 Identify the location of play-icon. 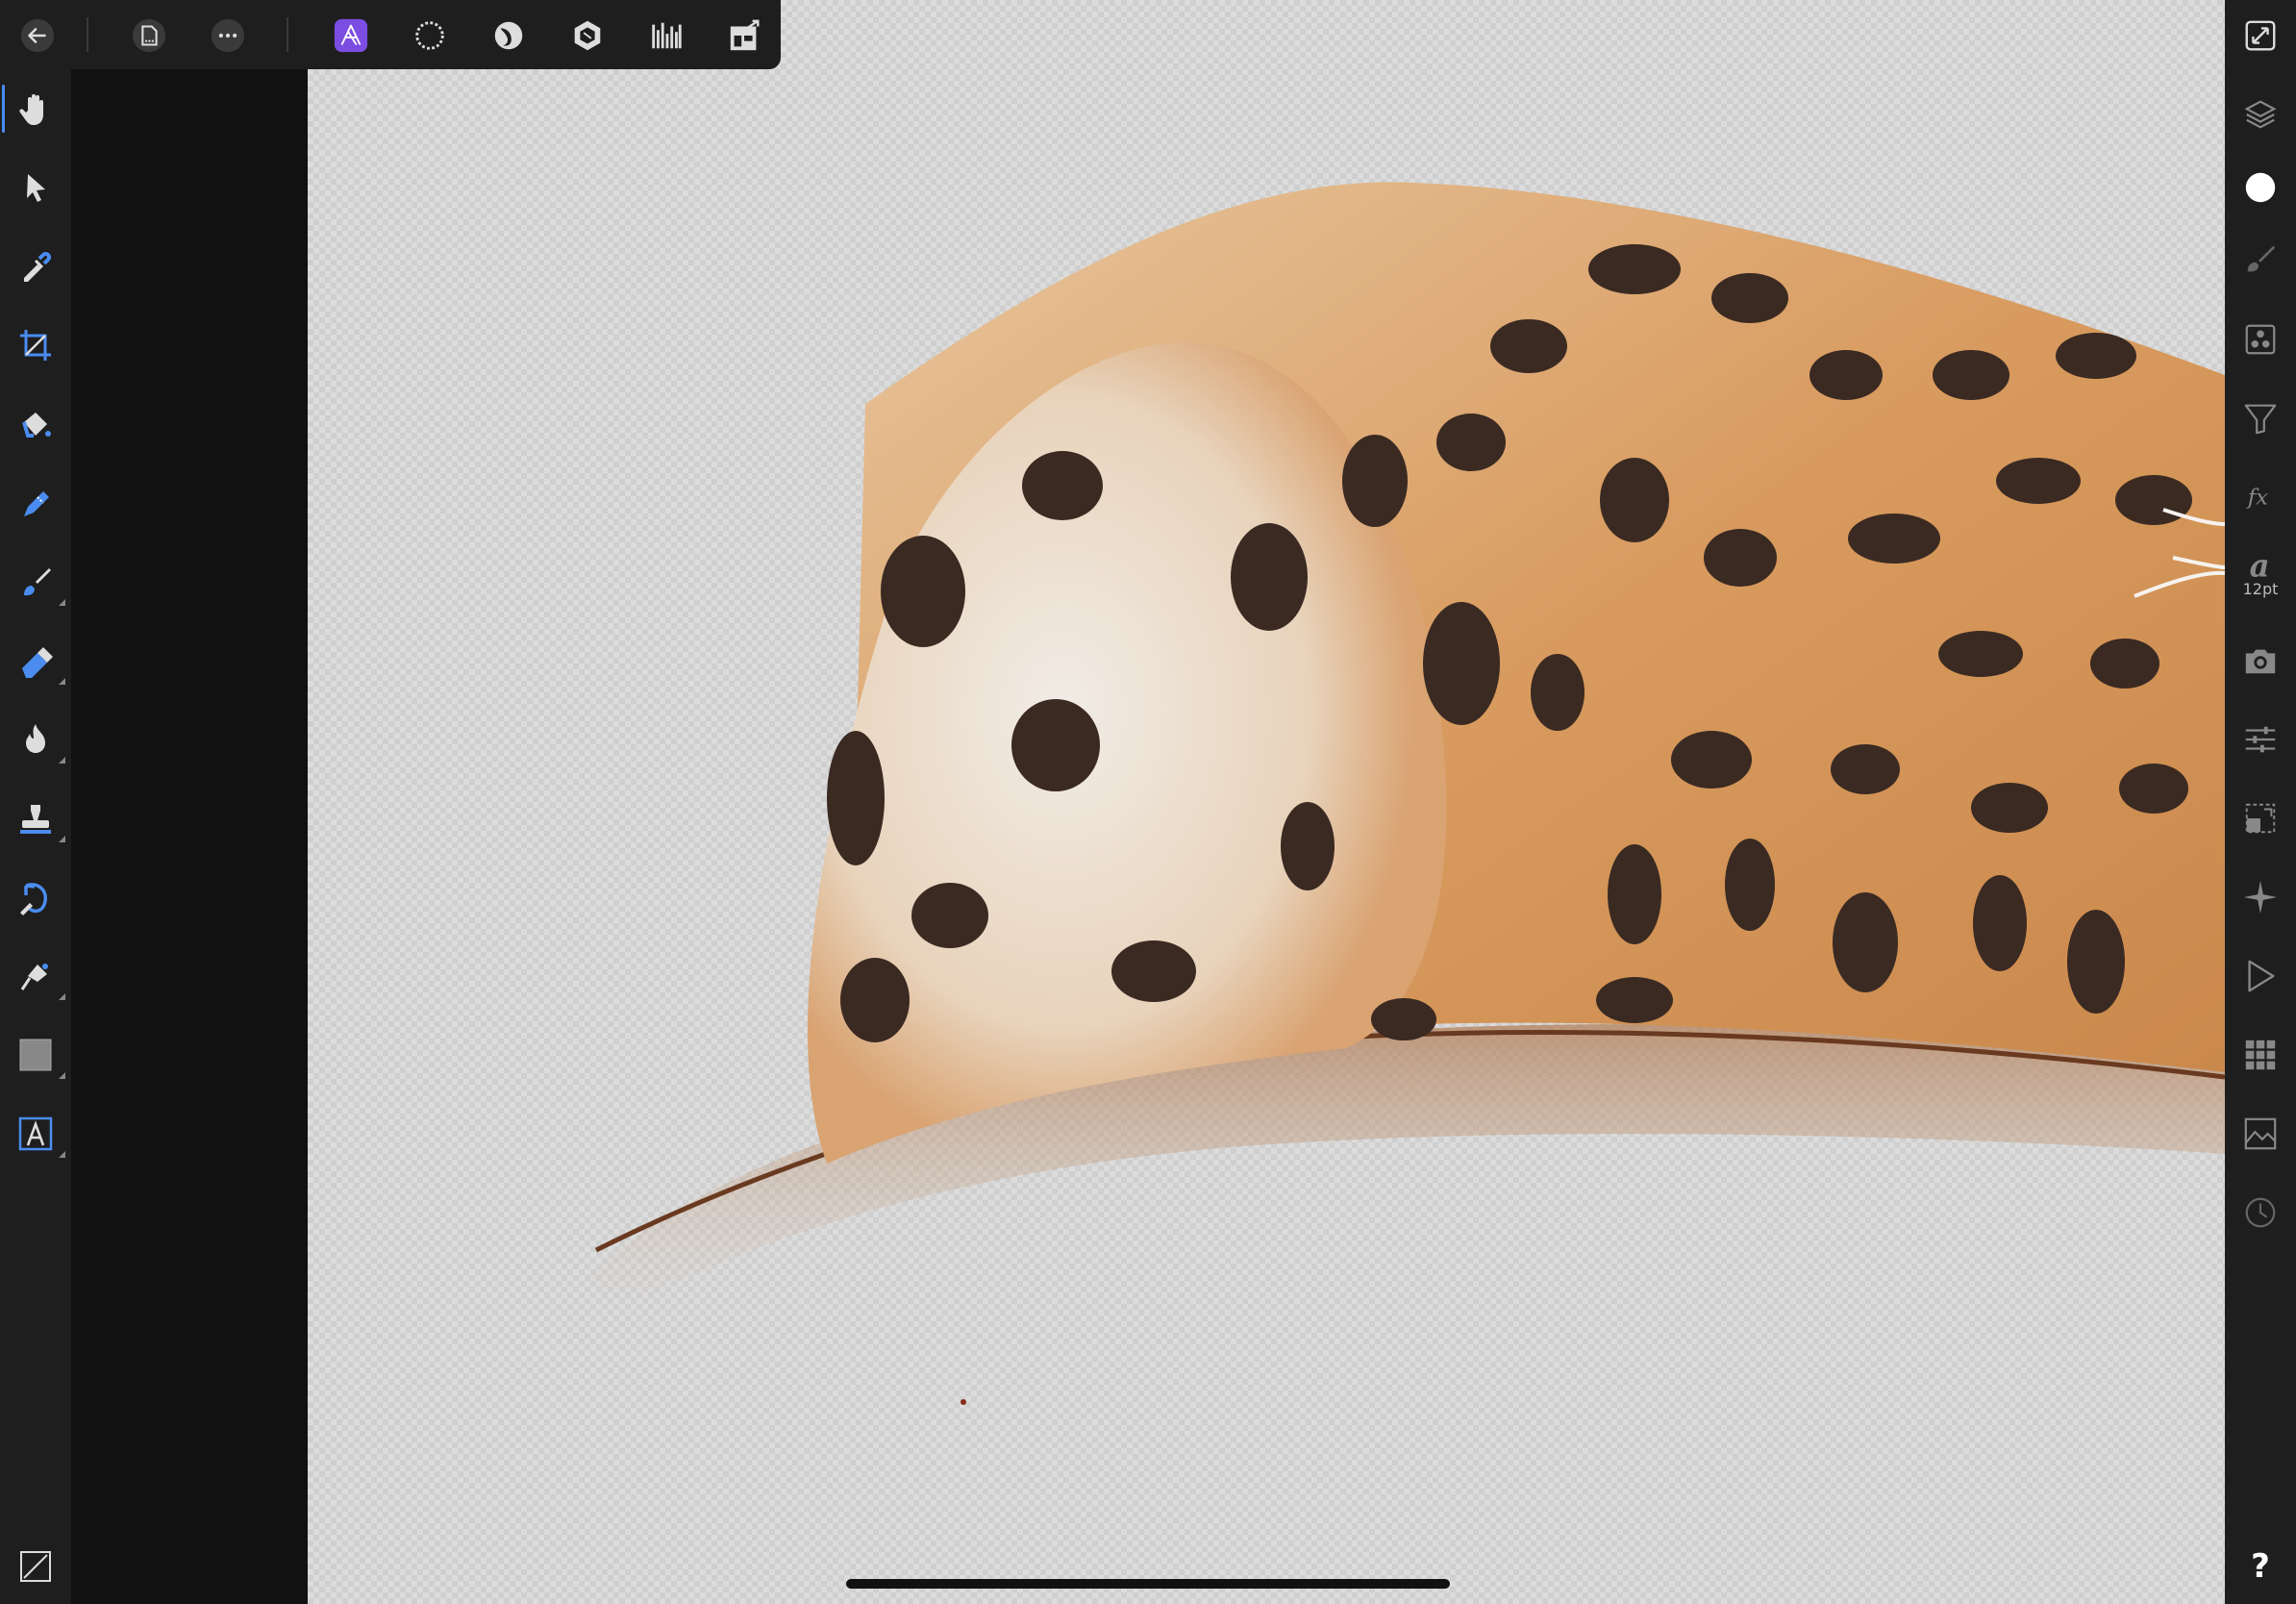
(2261, 976).